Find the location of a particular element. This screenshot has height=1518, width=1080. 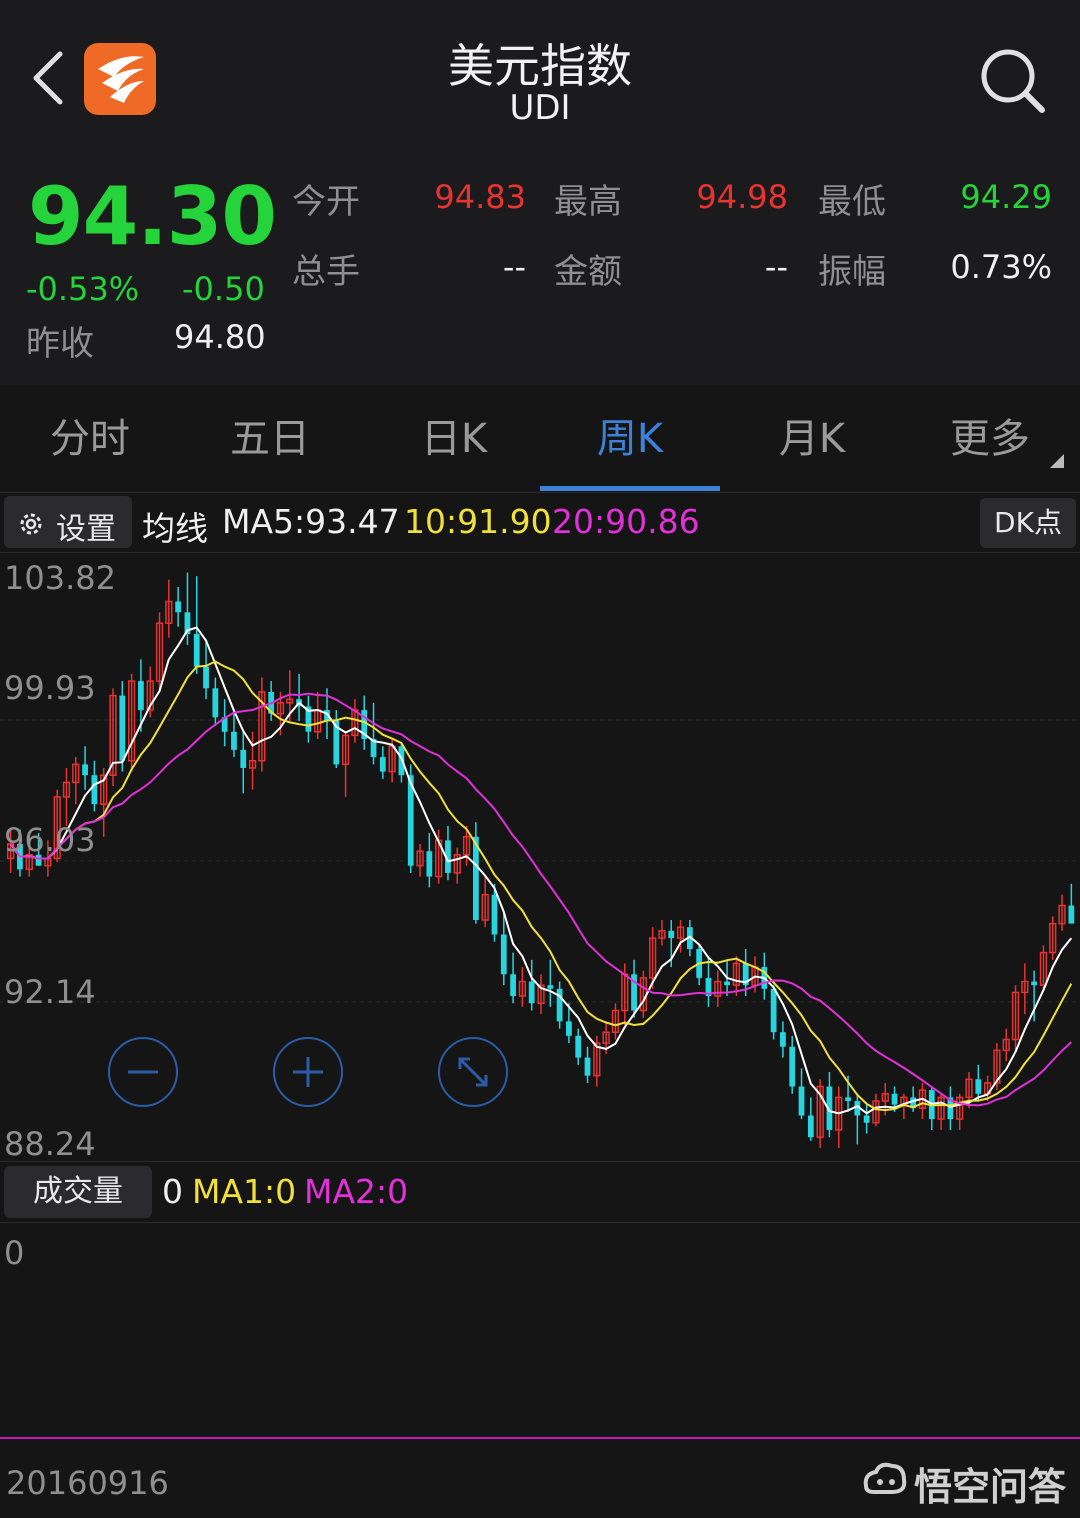

ma-indicator-bar: 设置 均线 MA5:93.47 10:91.90 20:90.86 DK点 is located at coordinates (540, 523).